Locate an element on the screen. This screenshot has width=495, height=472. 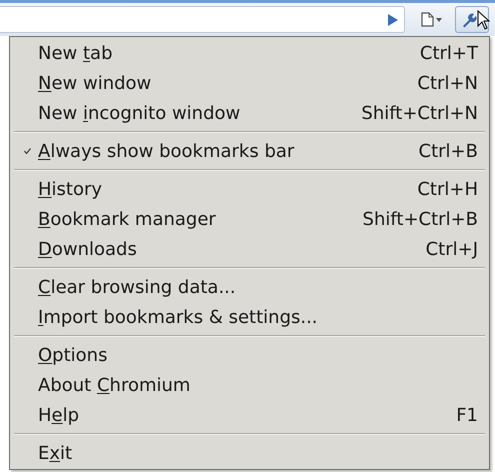
menu-item: Downloads Ctrl+J is located at coordinates (249, 249).